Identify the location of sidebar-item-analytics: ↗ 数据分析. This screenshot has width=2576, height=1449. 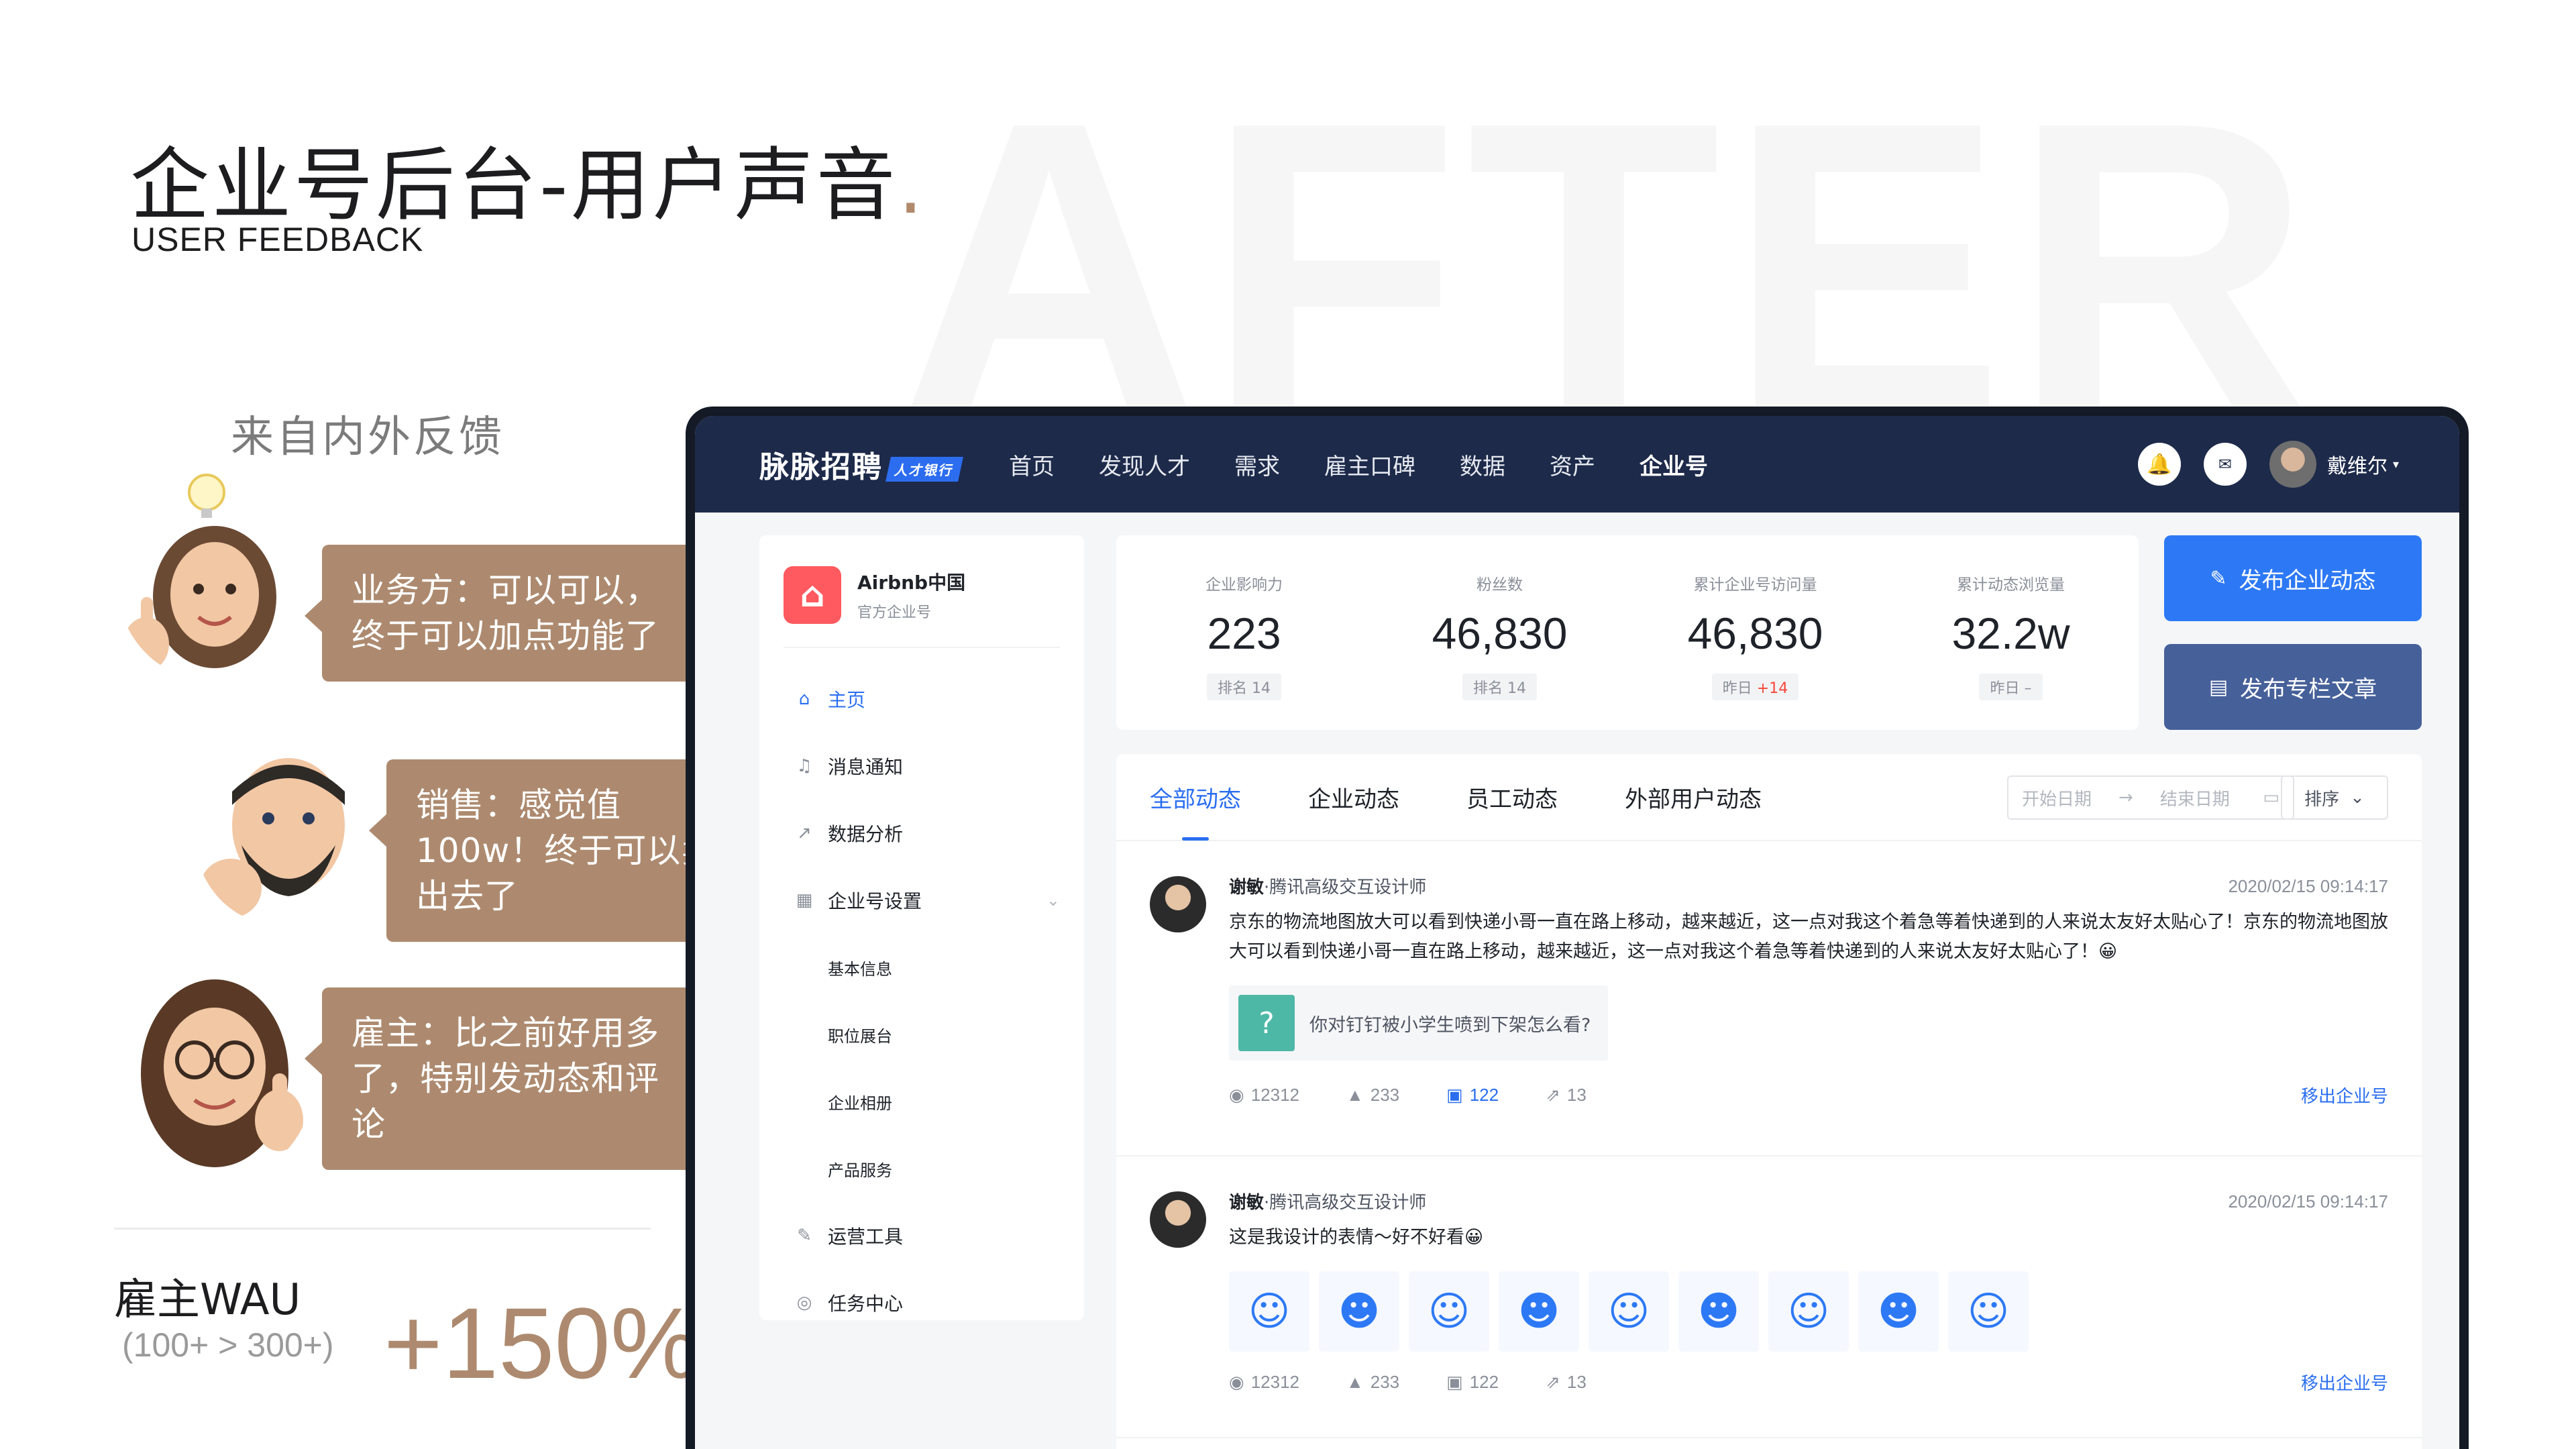
(922, 833).